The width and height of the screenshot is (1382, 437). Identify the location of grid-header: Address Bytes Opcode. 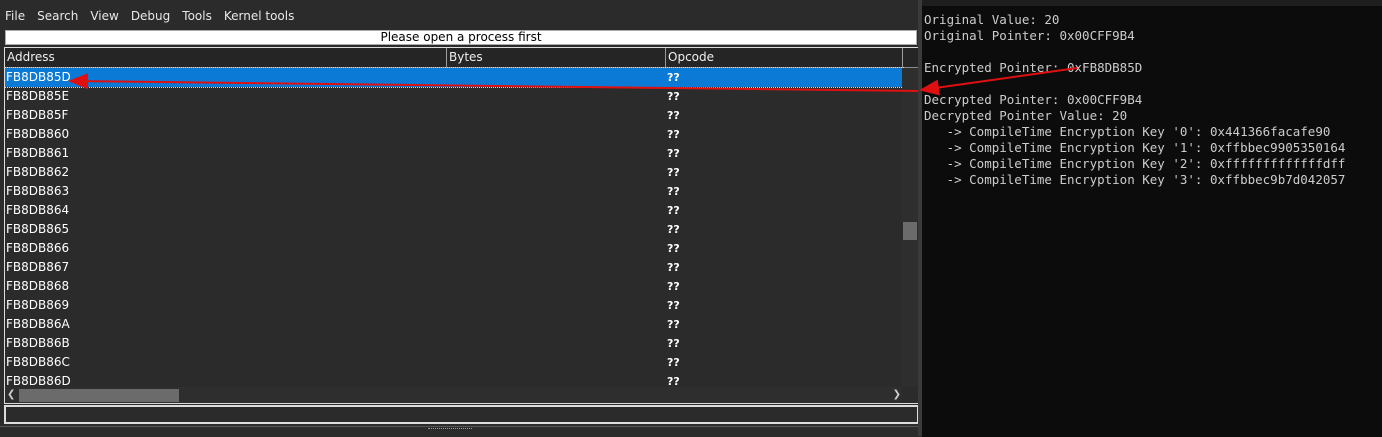
(461, 58).